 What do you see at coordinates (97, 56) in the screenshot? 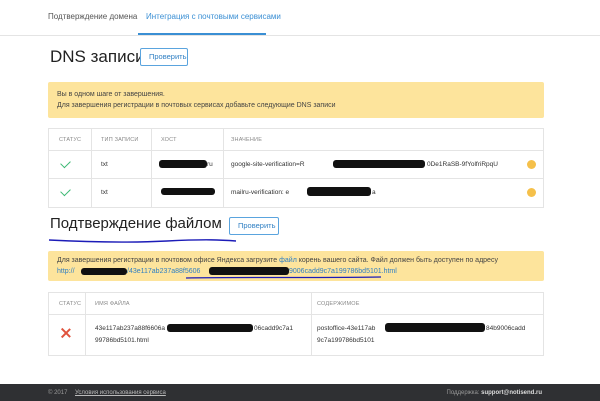
I see `dns-section-title: DNS записи` at bounding box center [97, 56].